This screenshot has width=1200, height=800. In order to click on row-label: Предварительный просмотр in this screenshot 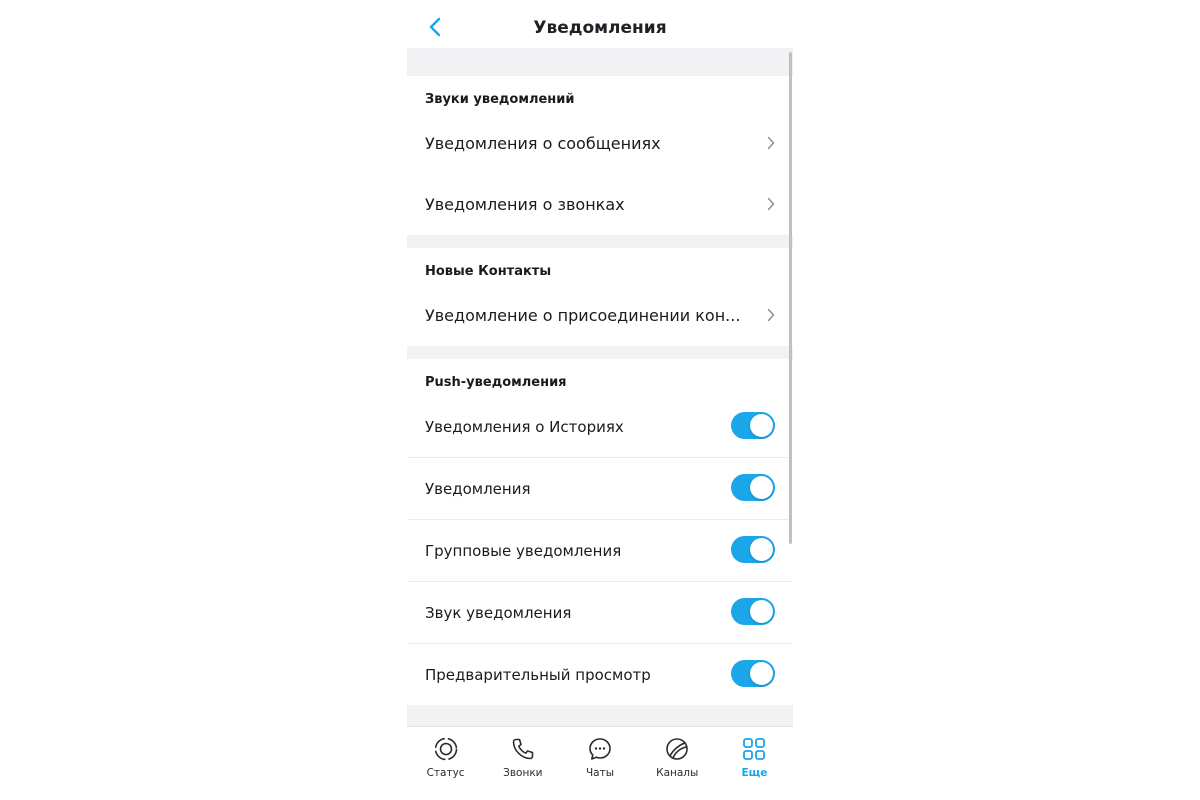, I will do `click(538, 674)`.